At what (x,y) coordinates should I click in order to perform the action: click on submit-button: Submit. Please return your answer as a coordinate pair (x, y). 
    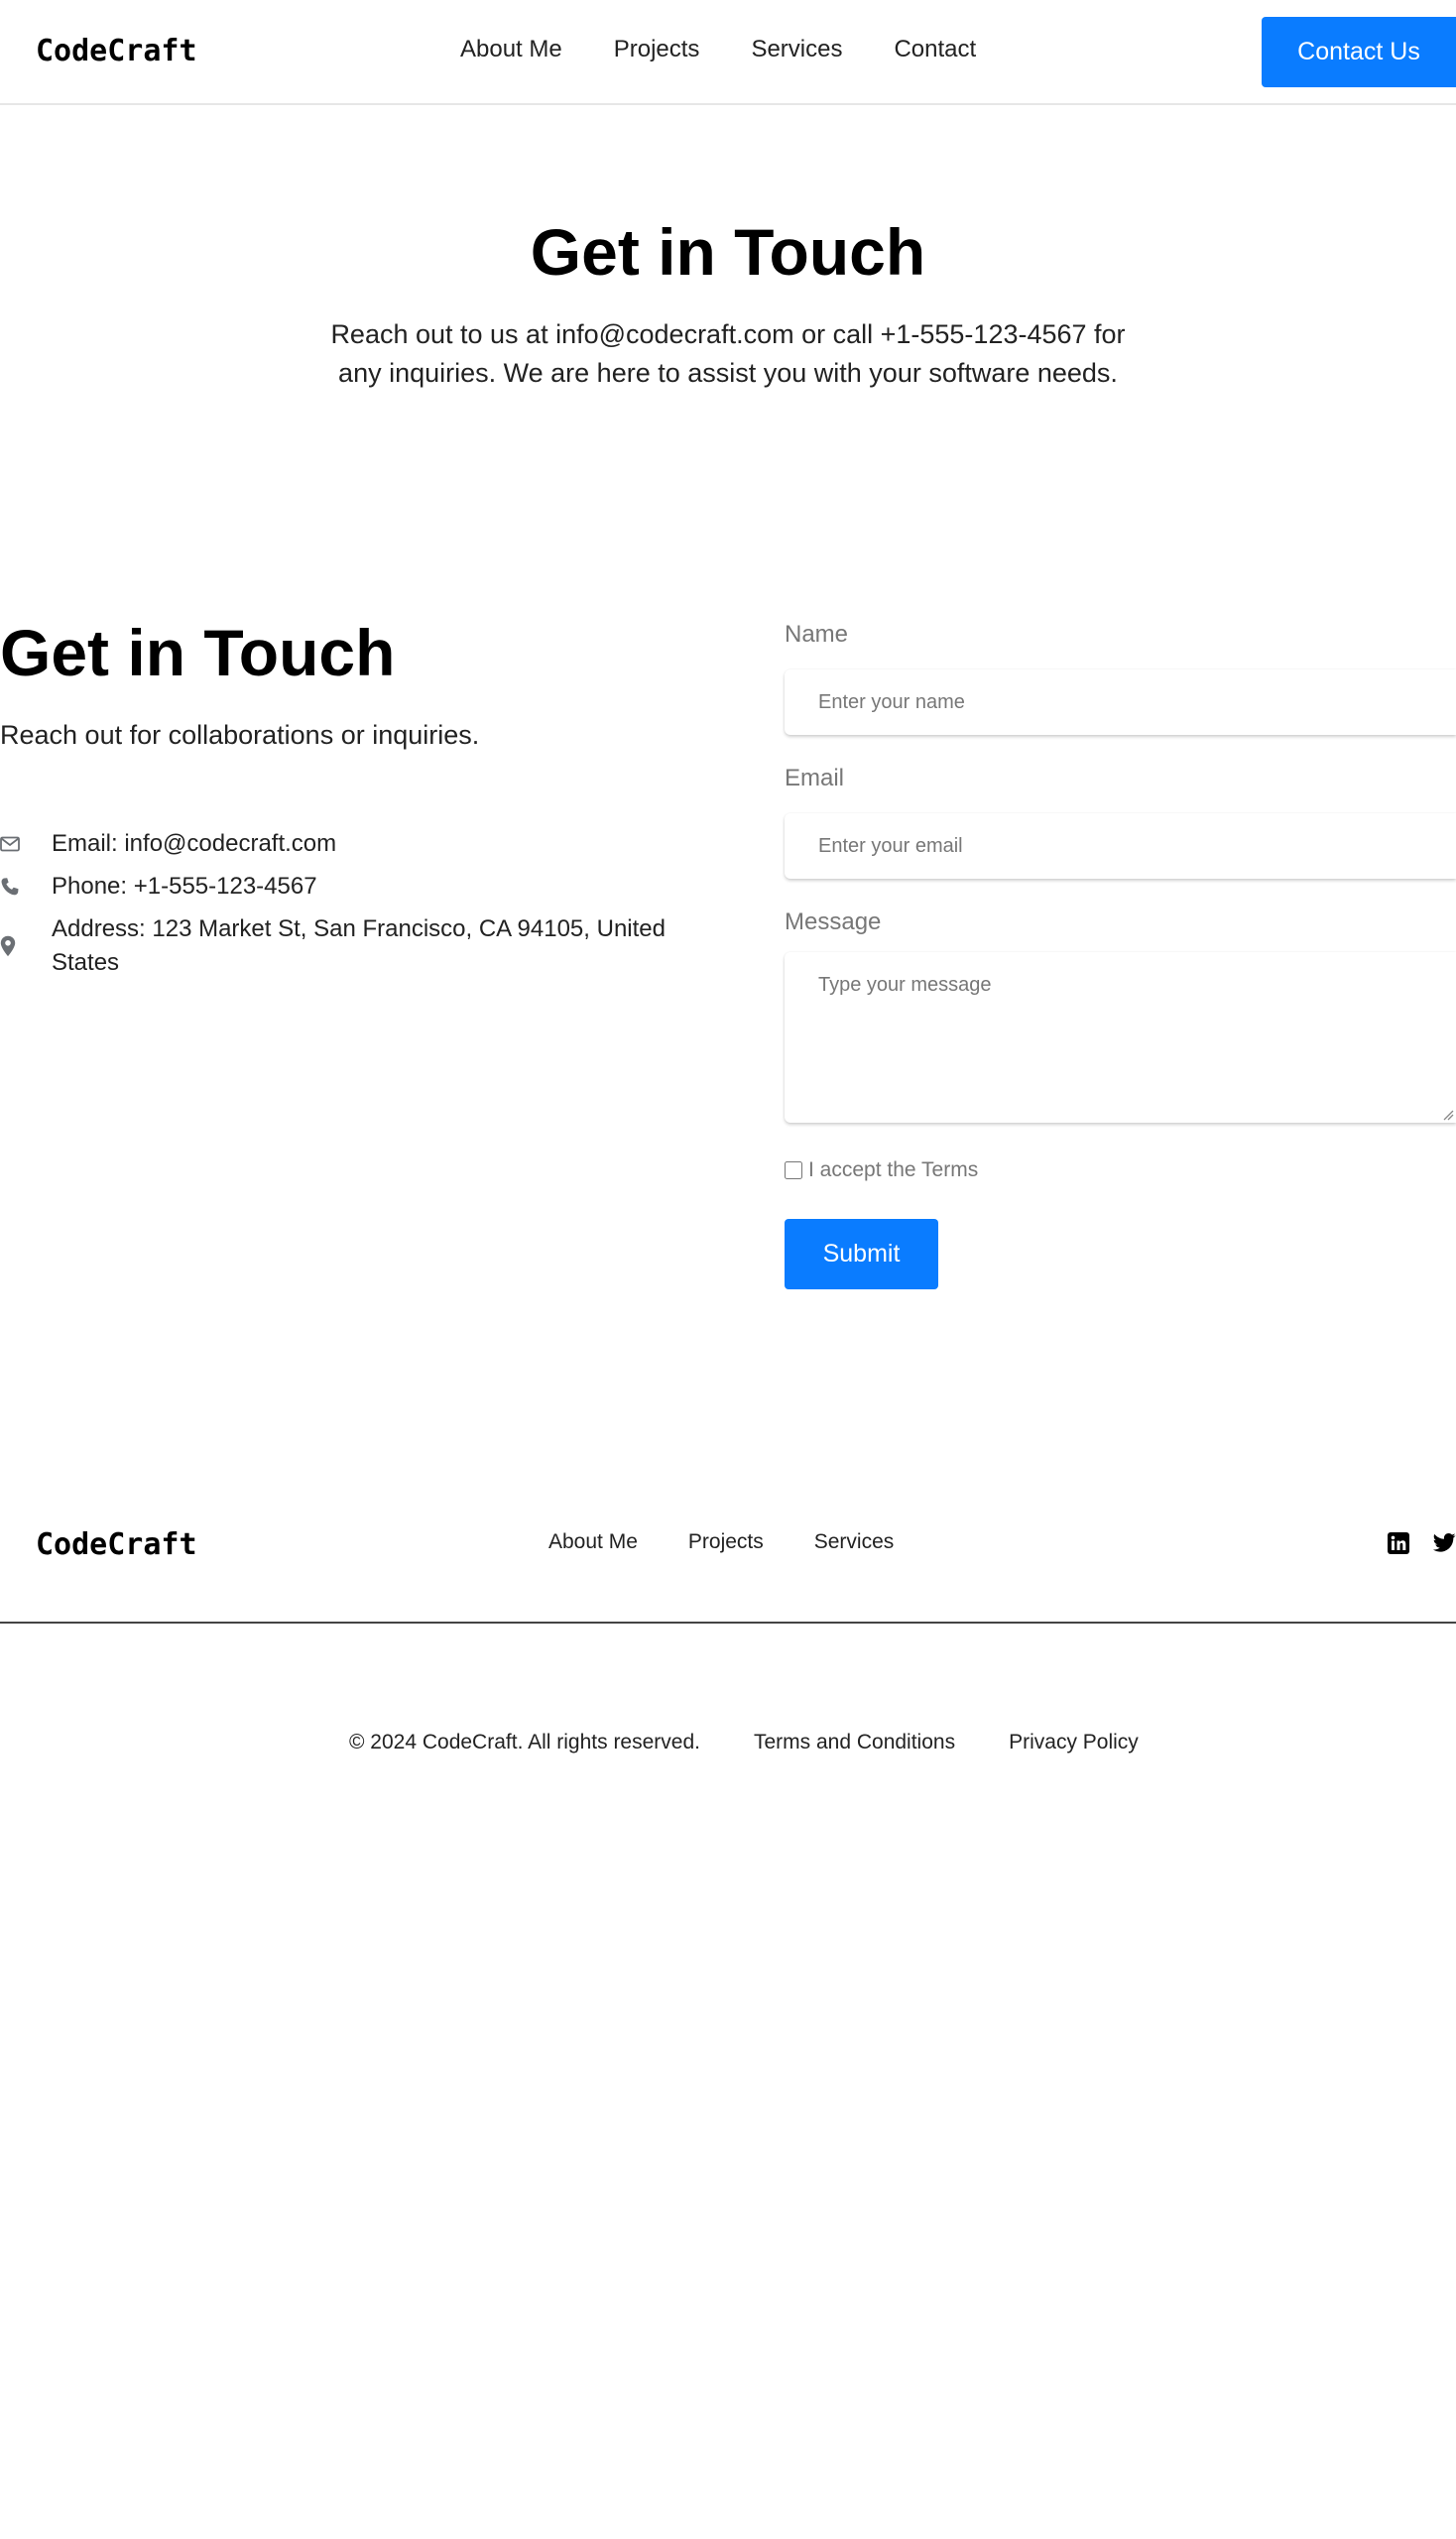
    Looking at the image, I should click on (861, 1254).